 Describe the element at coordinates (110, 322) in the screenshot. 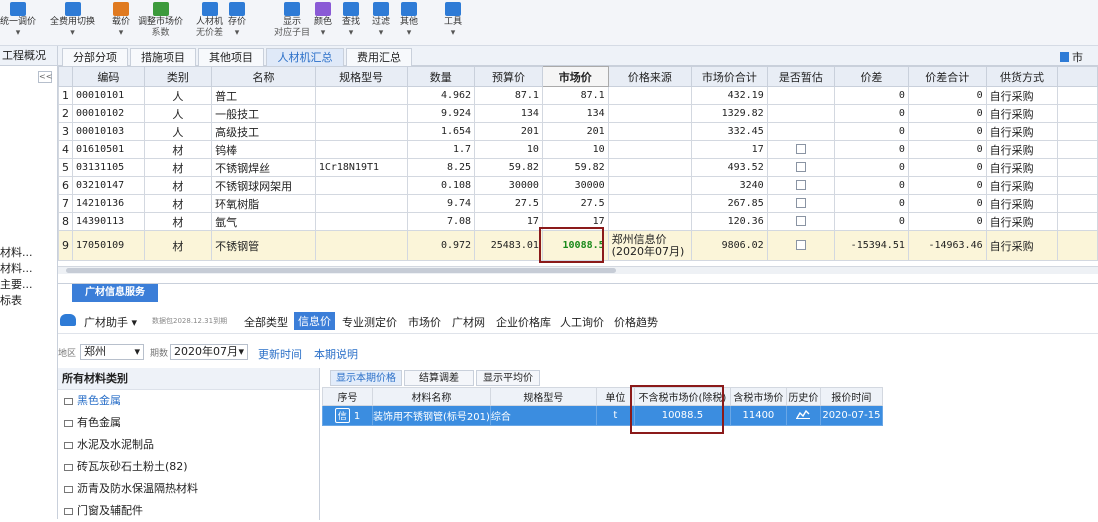

I see `assistant-label: 广材助手 ▾` at that location.